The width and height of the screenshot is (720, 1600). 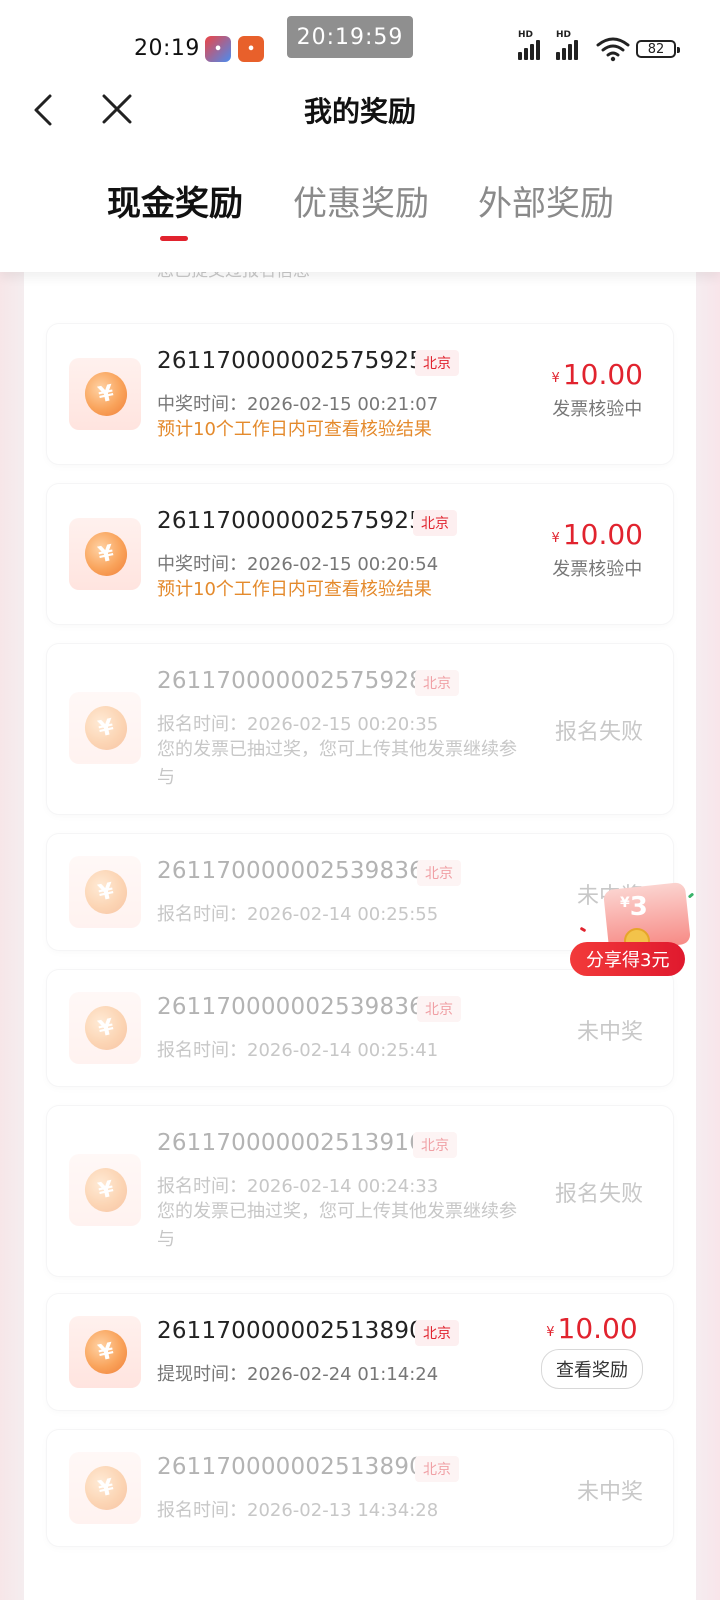 I want to click on status-bar: 20:19 • • 20:19:59 HD HD 82, so click(x=360, y=45).